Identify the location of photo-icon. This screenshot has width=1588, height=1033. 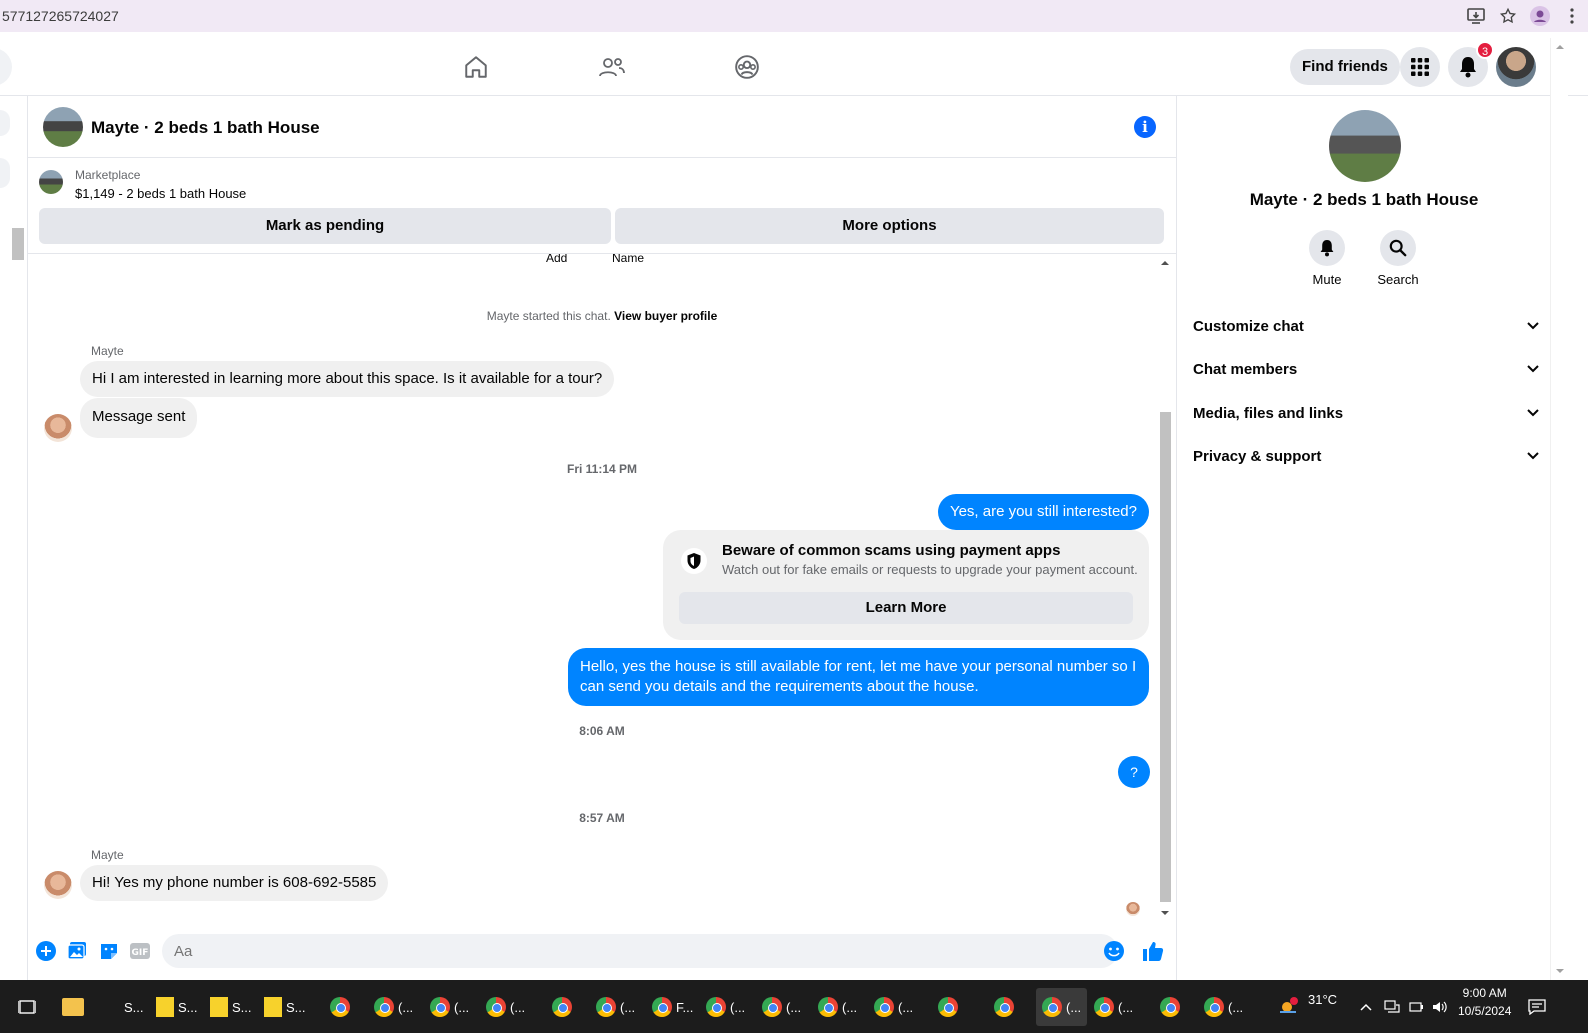
(77, 951).